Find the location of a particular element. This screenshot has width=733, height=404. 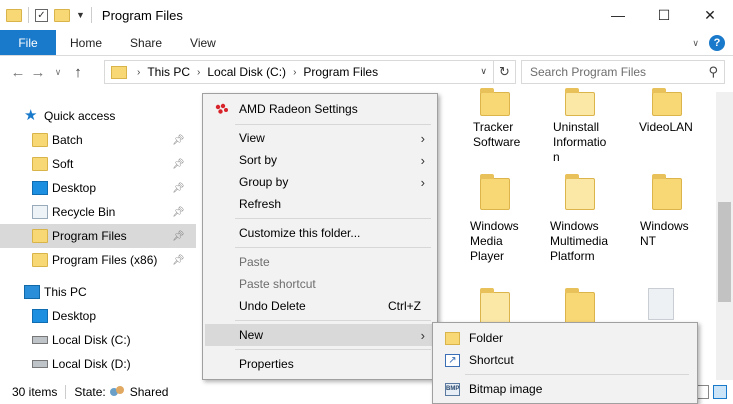

properties-icon: ✓ is located at coordinates (41, 15).